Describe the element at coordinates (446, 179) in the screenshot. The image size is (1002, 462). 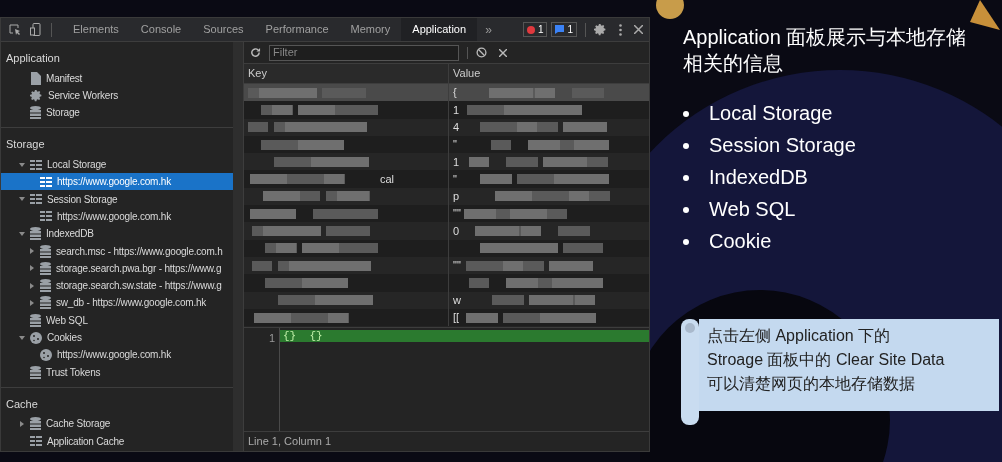
I see `table-row: cal "` at that location.